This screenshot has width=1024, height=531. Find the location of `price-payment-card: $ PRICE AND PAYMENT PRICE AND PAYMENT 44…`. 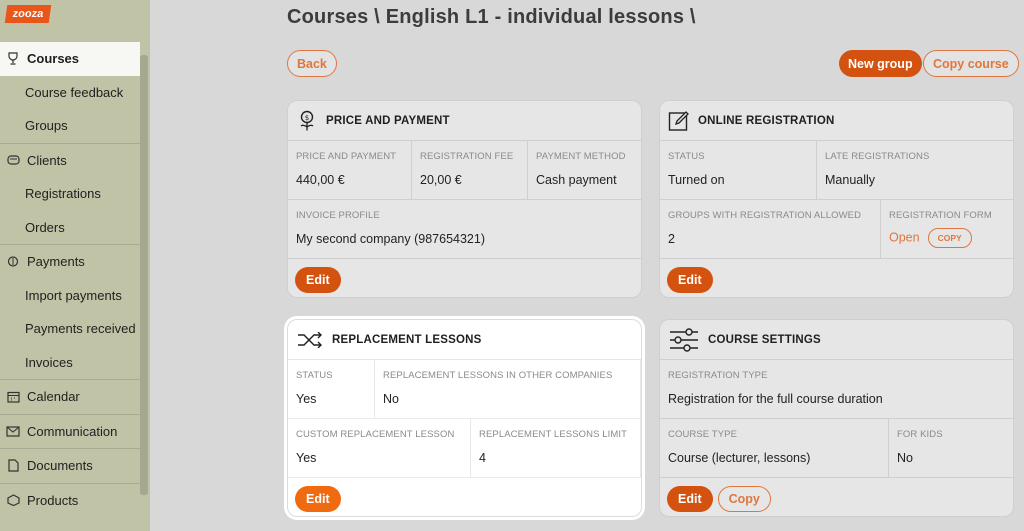

price-payment-card: $ PRICE AND PAYMENT PRICE AND PAYMENT 44… is located at coordinates (464, 199).